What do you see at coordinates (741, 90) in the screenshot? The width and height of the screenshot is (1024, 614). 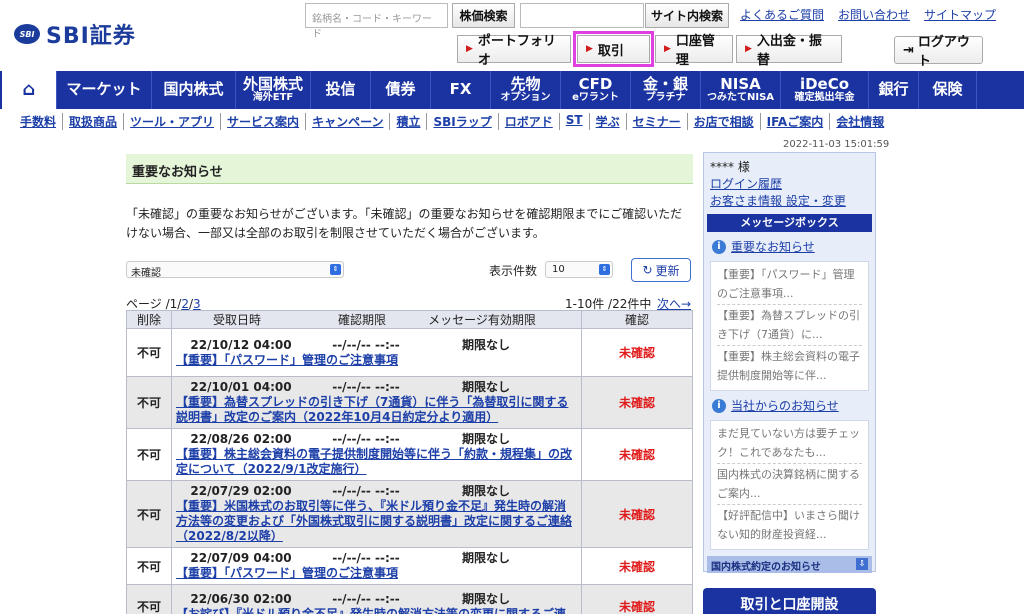 I see `nav-nisa: NISA つみたてNISA` at bounding box center [741, 90].